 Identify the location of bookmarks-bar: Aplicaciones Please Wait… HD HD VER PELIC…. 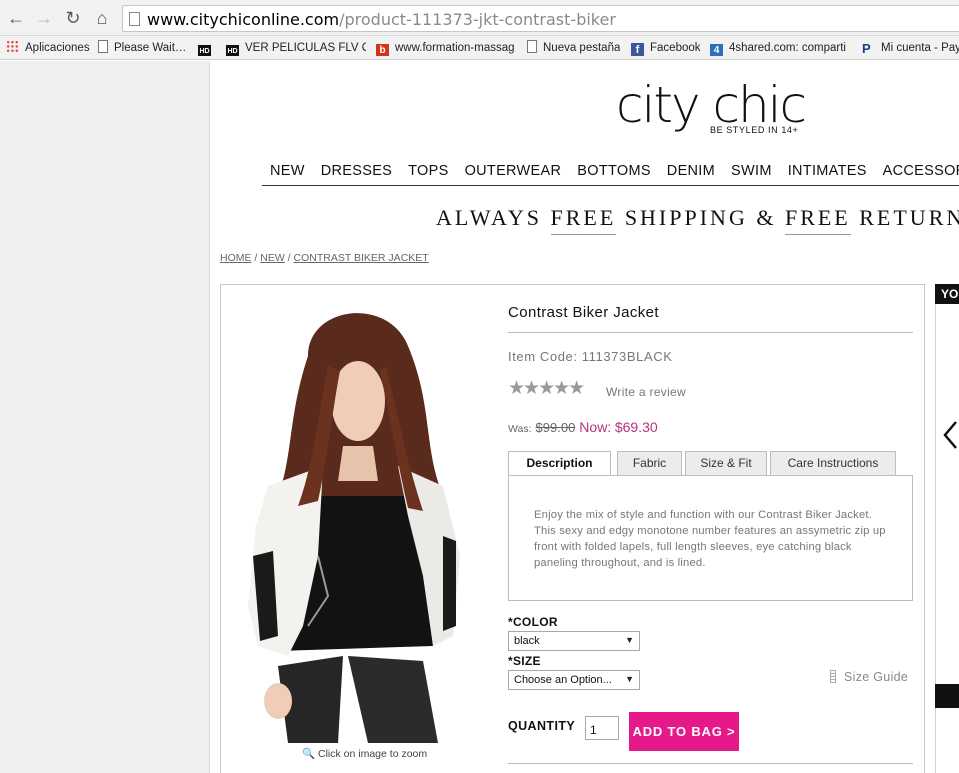
(479, 48).